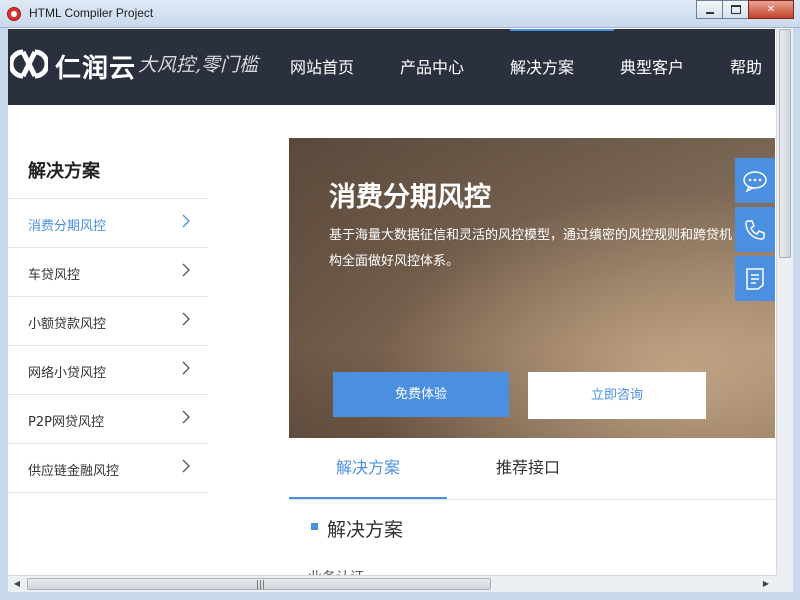 The height and width of the screenshot is (600, 800). What do you see at coordinates (617, 395) in the screenshot?
I see `consult-now-button: 立即咨询` at bounding box center [617, 395].